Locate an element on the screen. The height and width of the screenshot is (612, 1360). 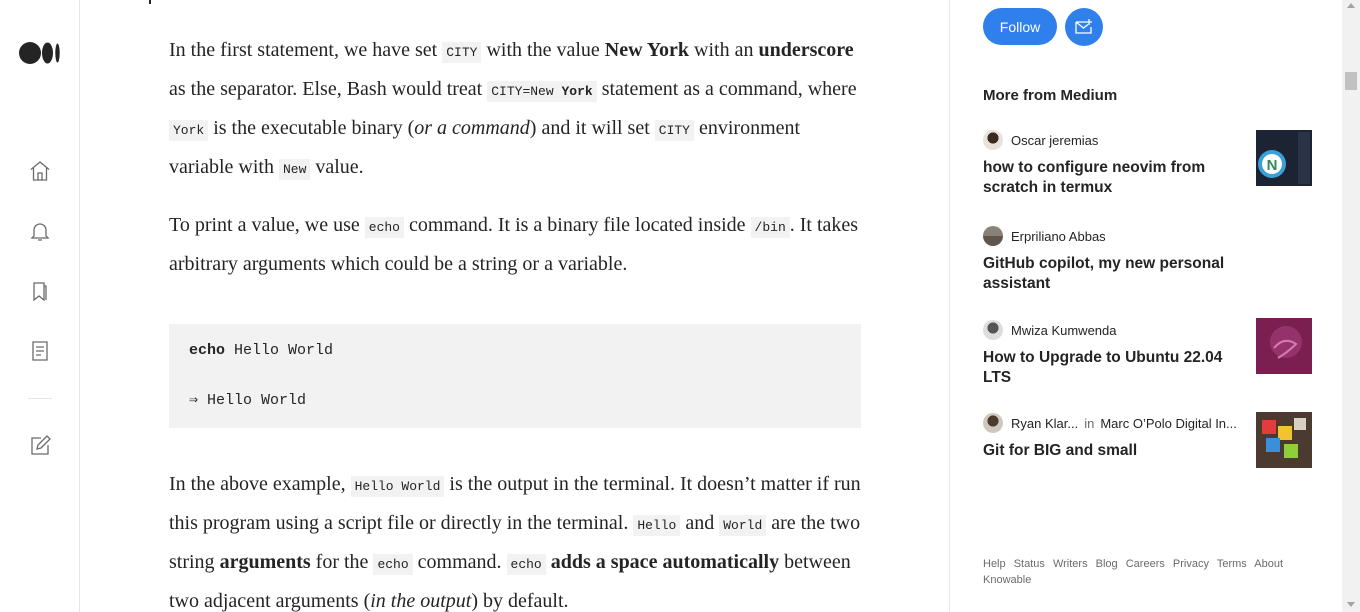
inline-code: Hello World is located at coordinates (397, 486).